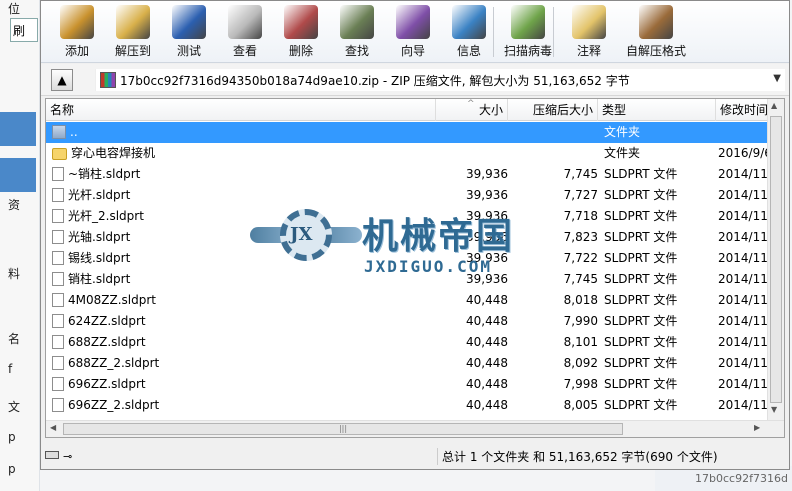  I want to click on row-packed-size: 7,990, so click(580, 321).